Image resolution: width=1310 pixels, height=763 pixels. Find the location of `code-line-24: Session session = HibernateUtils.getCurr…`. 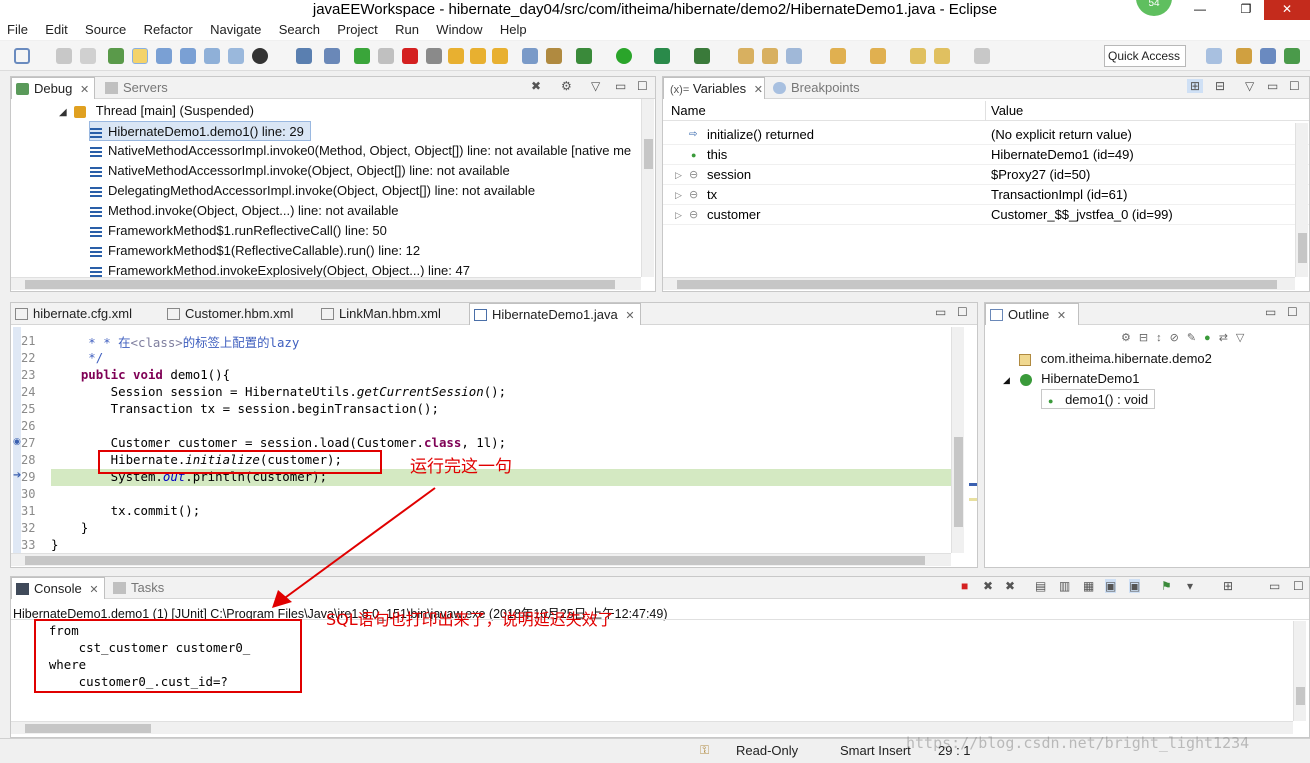

code-line-24: Session session = HibernateUtils.getCurr… is located at coordinates (278, 391).